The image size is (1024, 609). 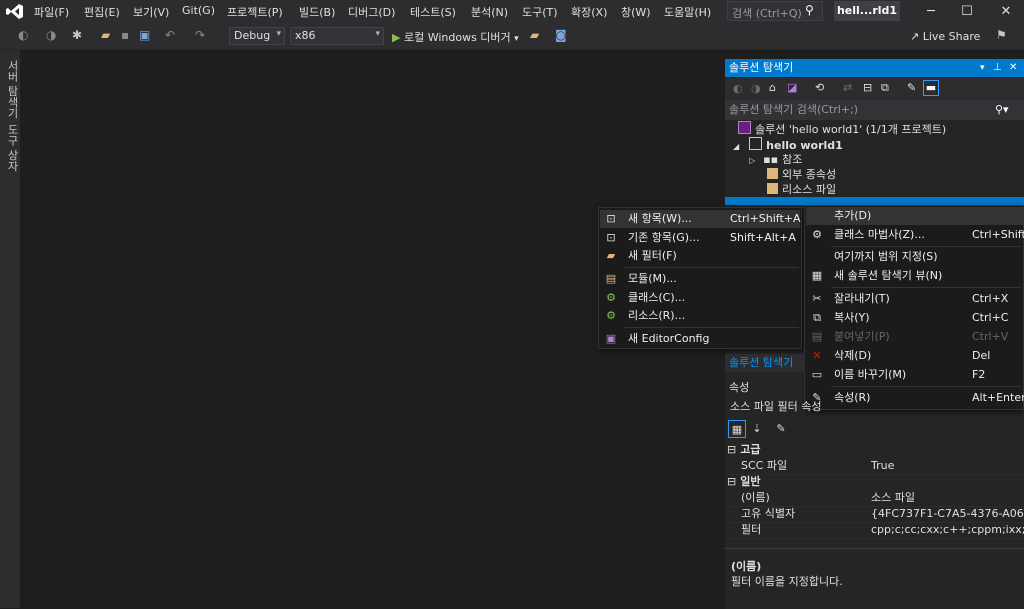 What do you see at coordinates (801, 174) in the screenshot?
I see `tree-item-external-deps: 외부 종속성` at bounding box center [801, 174].